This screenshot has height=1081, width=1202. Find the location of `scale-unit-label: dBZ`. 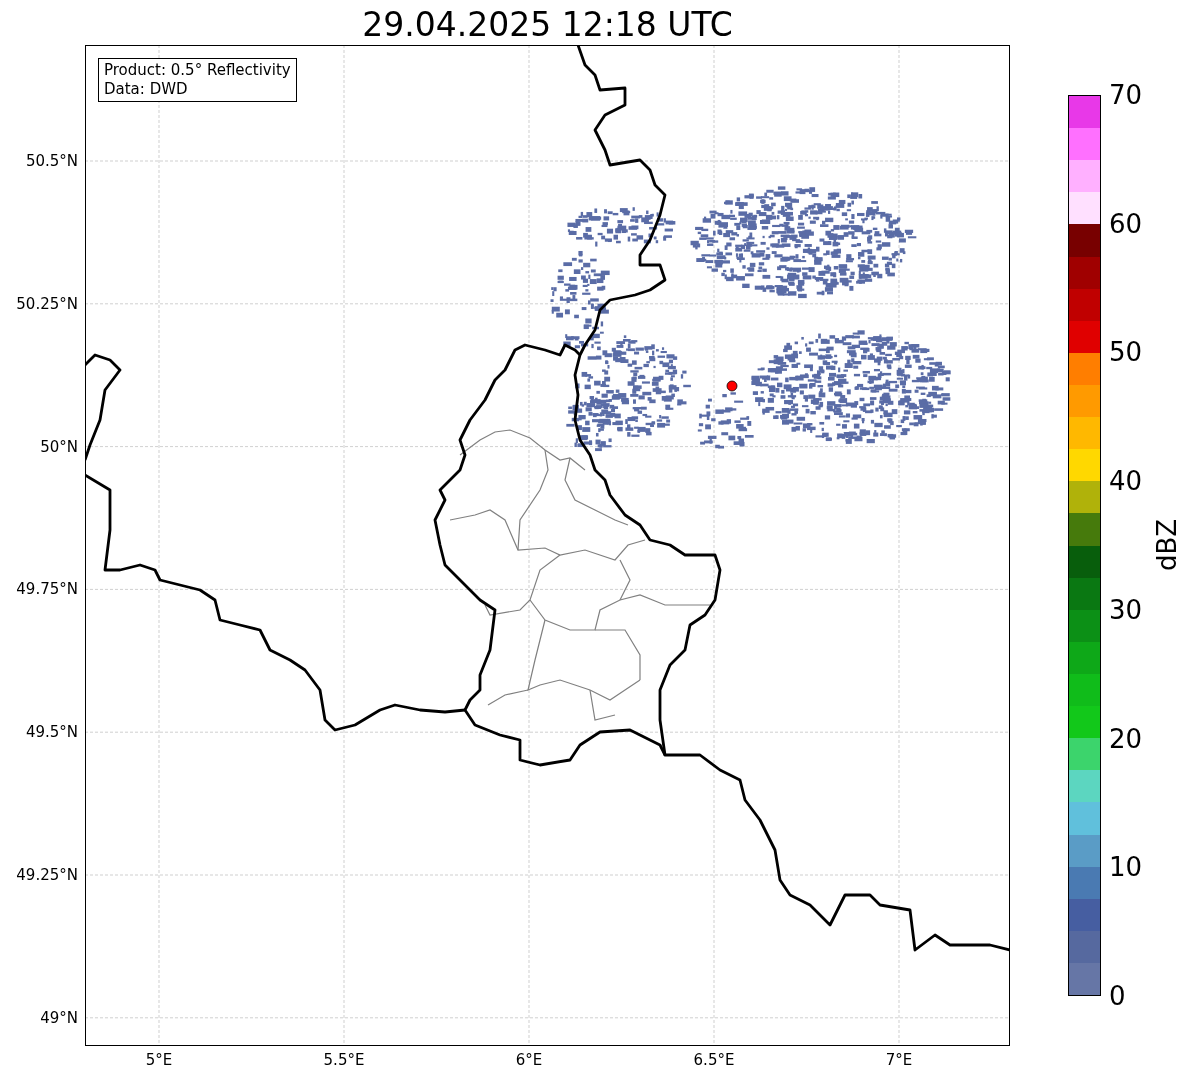

scale-unit-label: dBZ is located at coordinates (1167, 545).